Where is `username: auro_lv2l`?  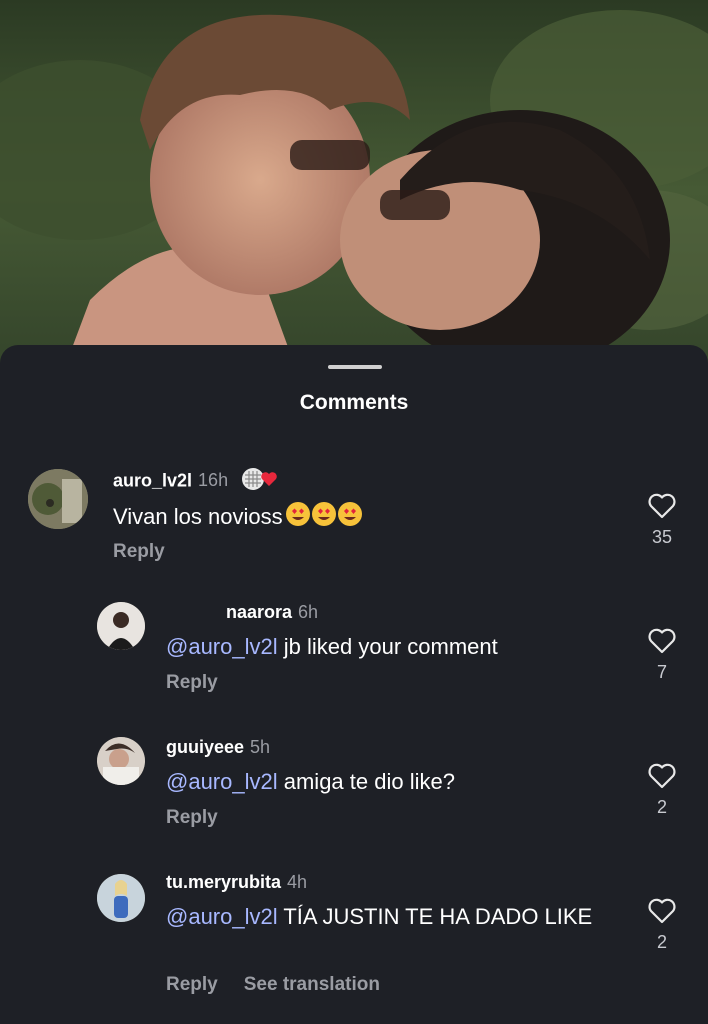
username: auro_lv2l is located at coordinates (152, 480).